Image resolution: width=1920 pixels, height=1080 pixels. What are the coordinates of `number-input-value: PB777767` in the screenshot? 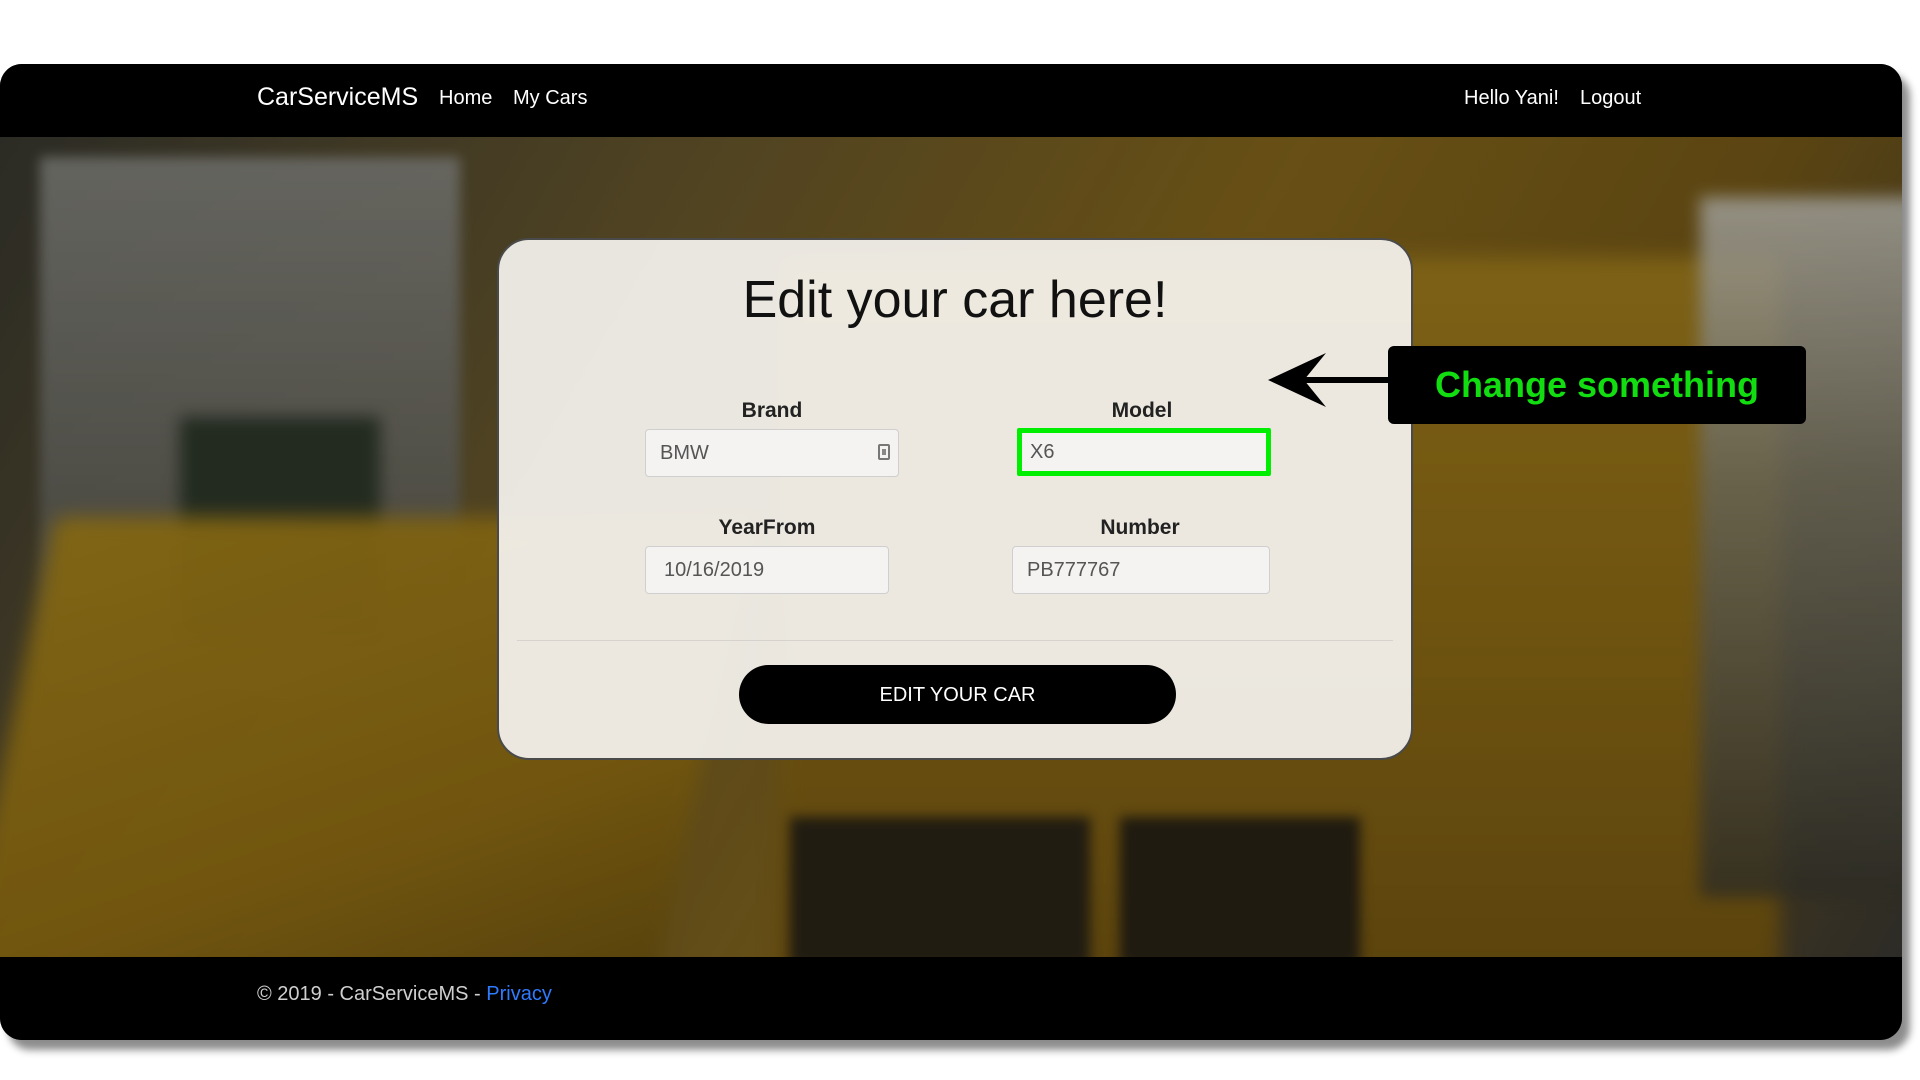 It's located at (1074, 570).